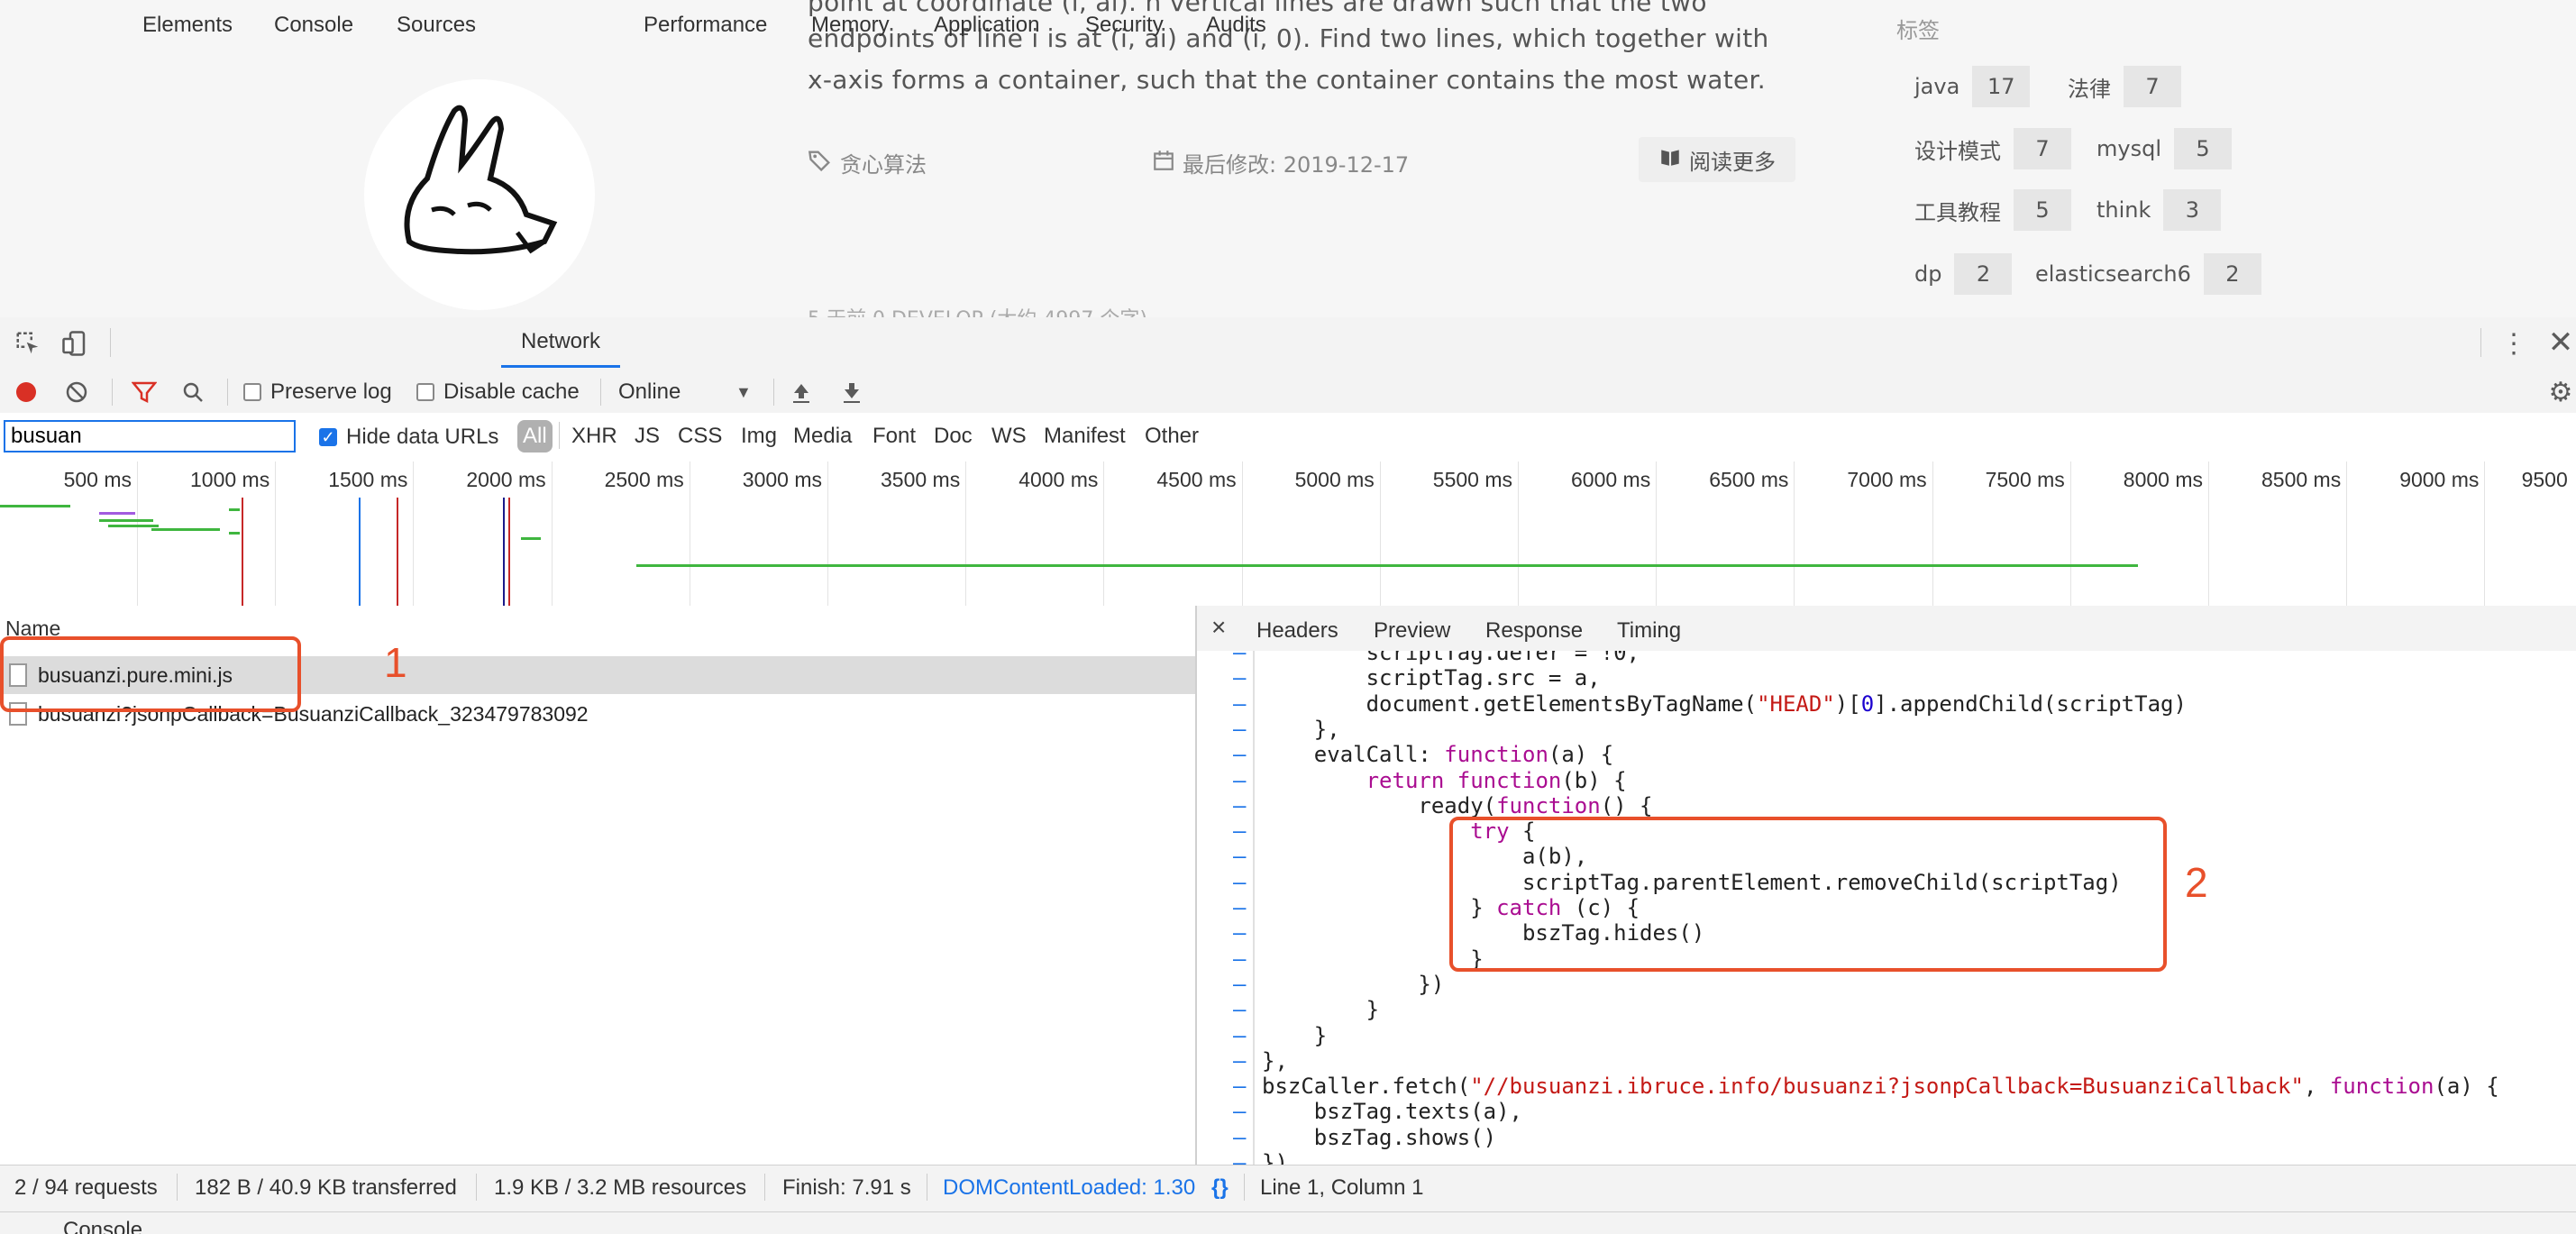  Describe the element at coordinates (561, 342) in the screenshot. I see `tab-network: Network` at that location.